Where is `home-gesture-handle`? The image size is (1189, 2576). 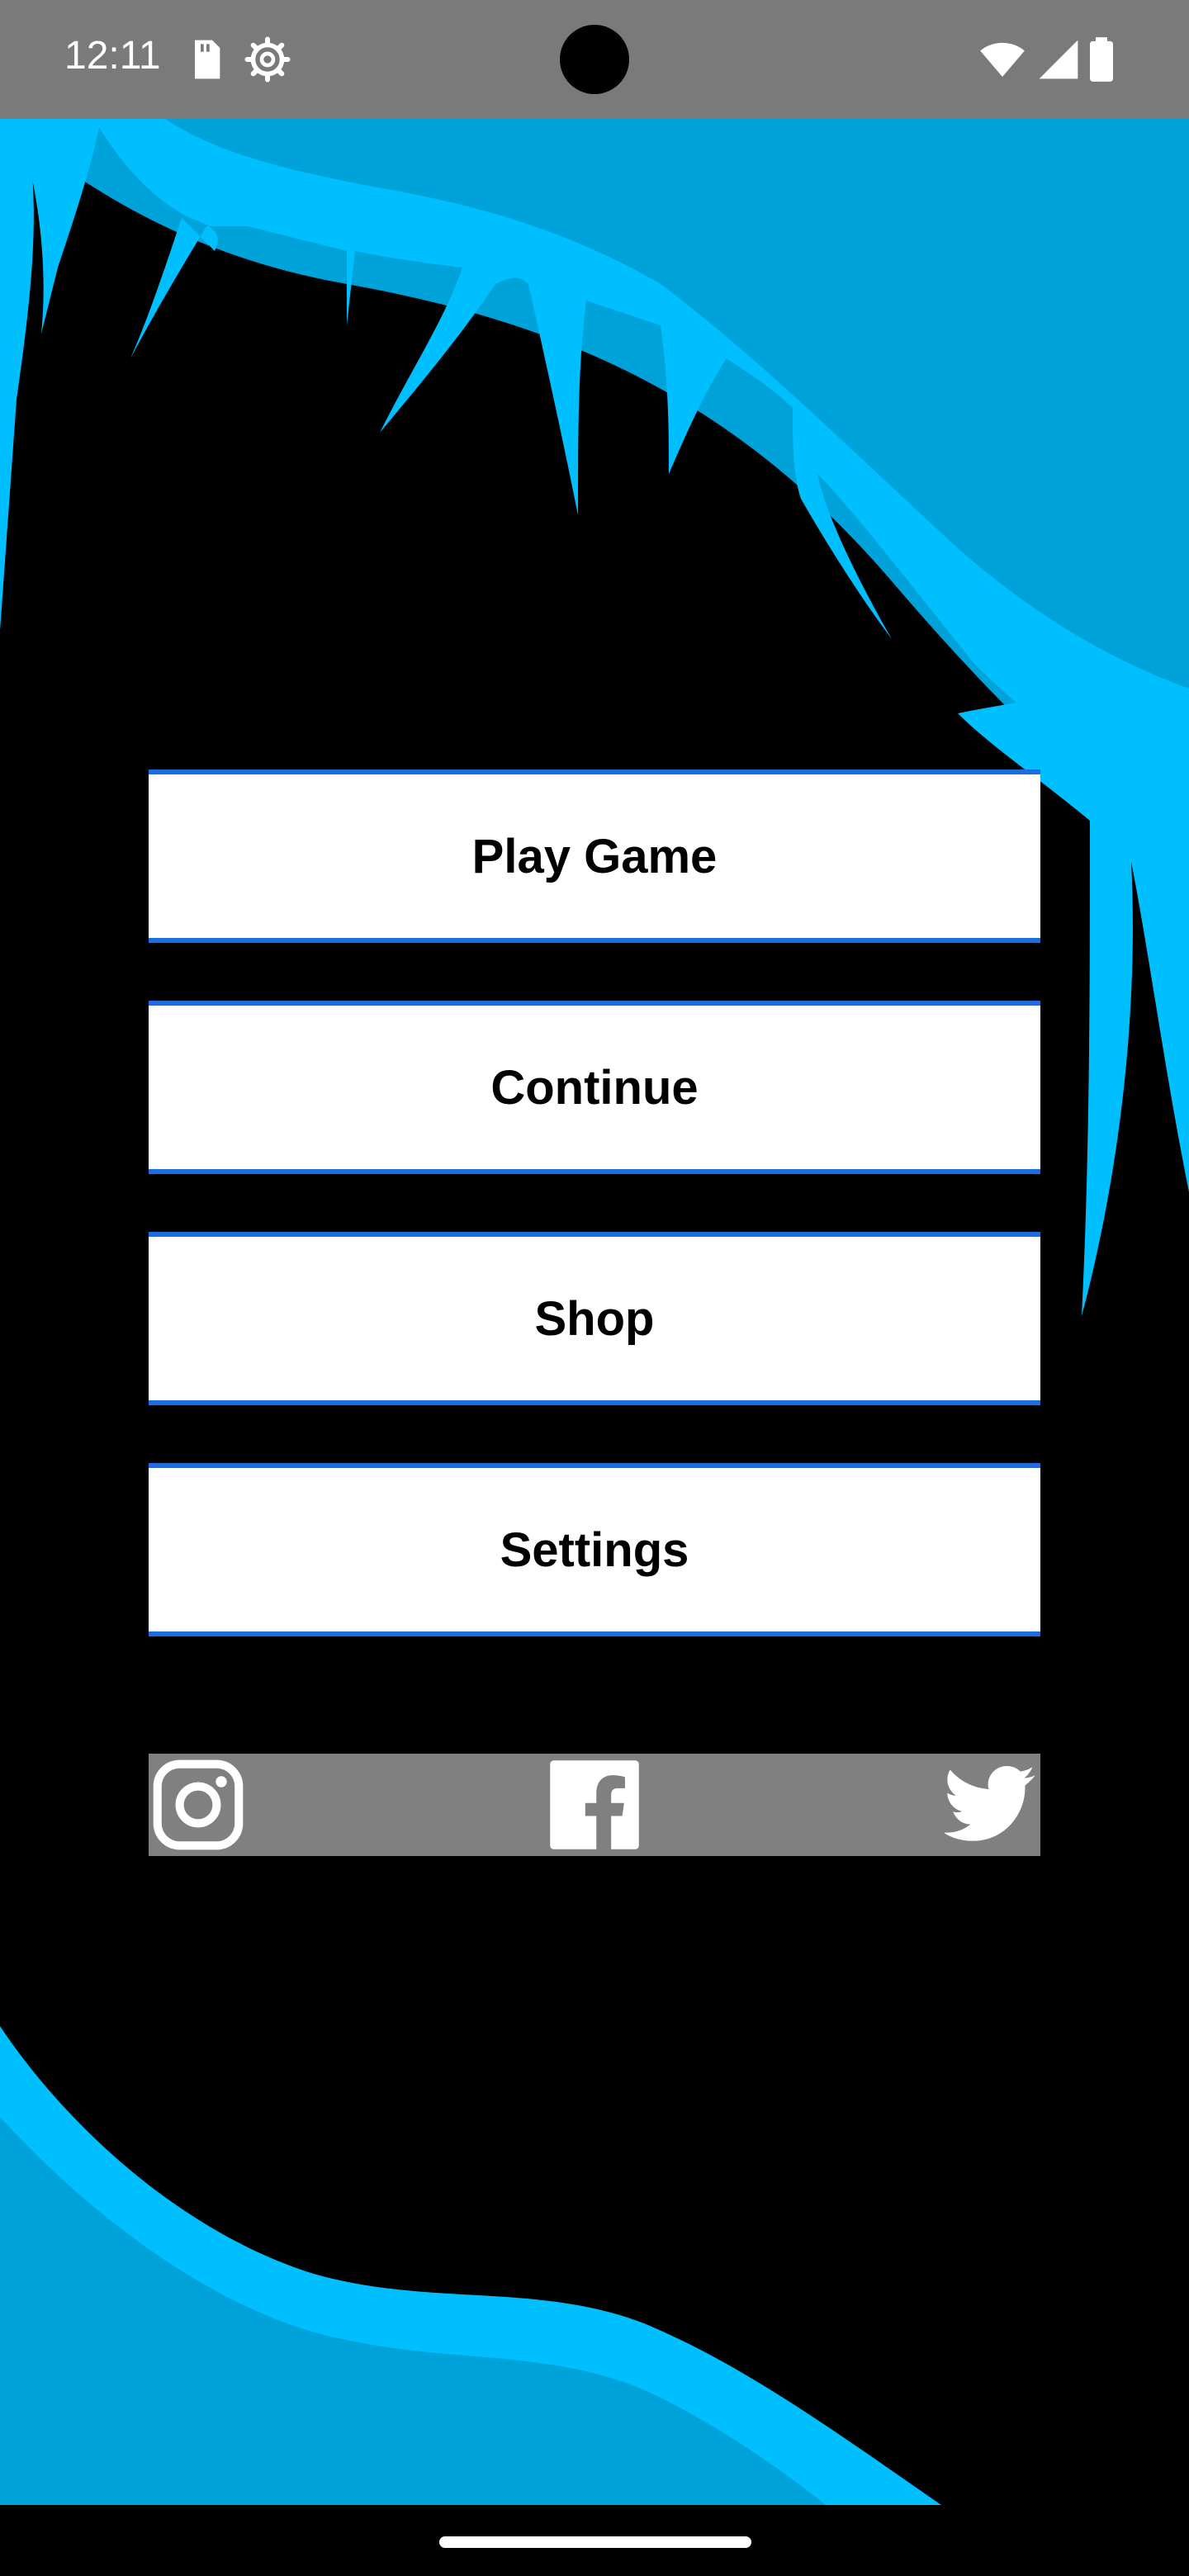
home-gesture-handle is located at coordinates (595, 2542).